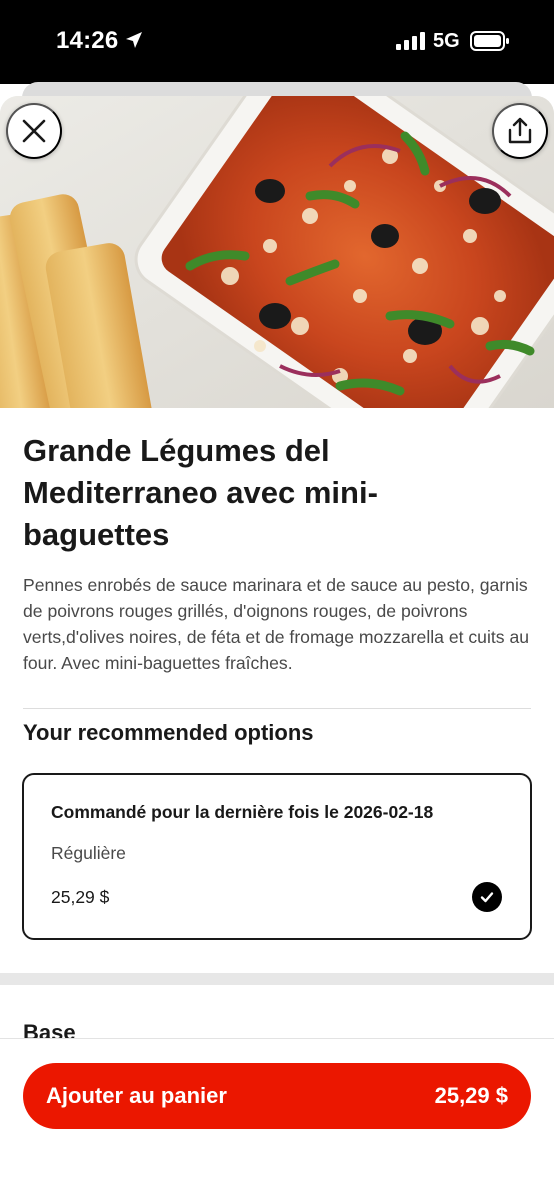 The width and height of the screenshot is (554, 1200). I want to click on checkmark-icon, so click(487, 897).